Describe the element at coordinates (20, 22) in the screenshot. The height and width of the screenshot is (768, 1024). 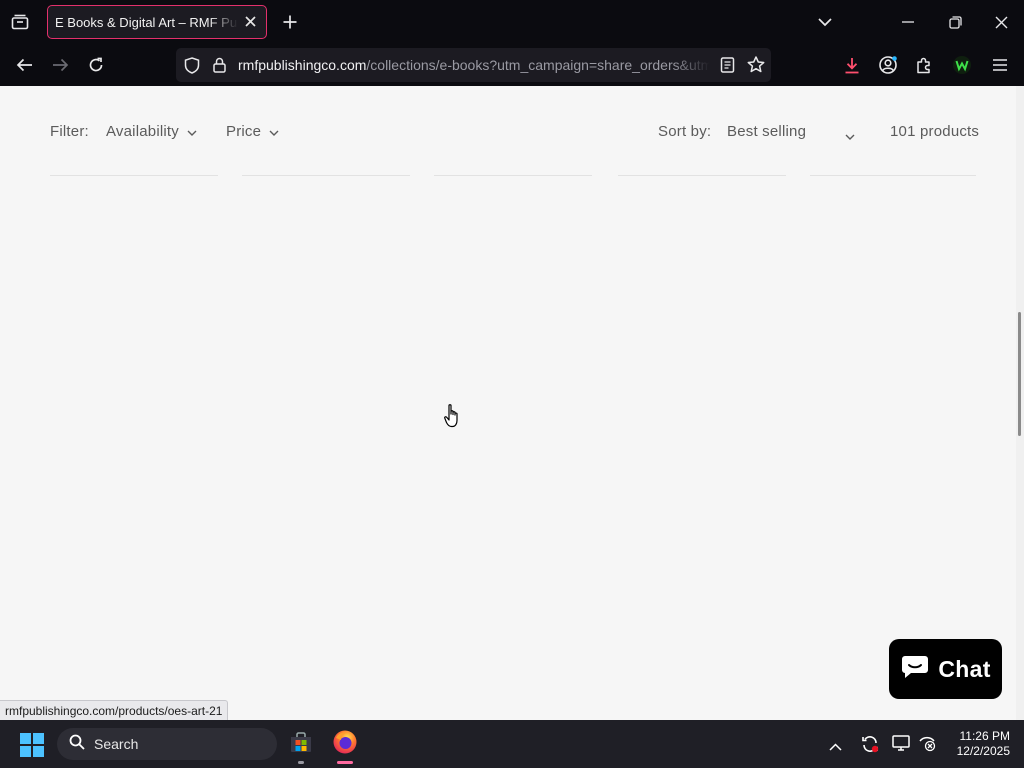
I see `tab-list-icon` at that location.